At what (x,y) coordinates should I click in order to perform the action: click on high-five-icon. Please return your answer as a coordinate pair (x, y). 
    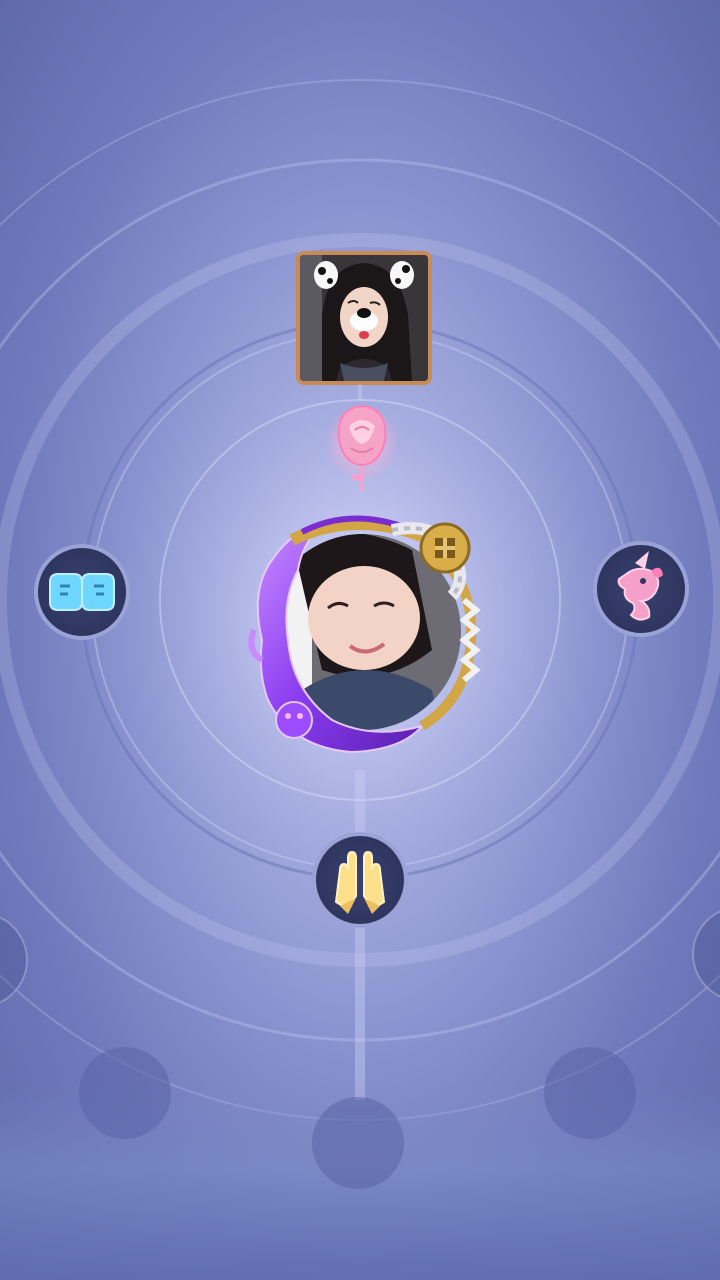
    Looking at the image, I should click on (360, 882).